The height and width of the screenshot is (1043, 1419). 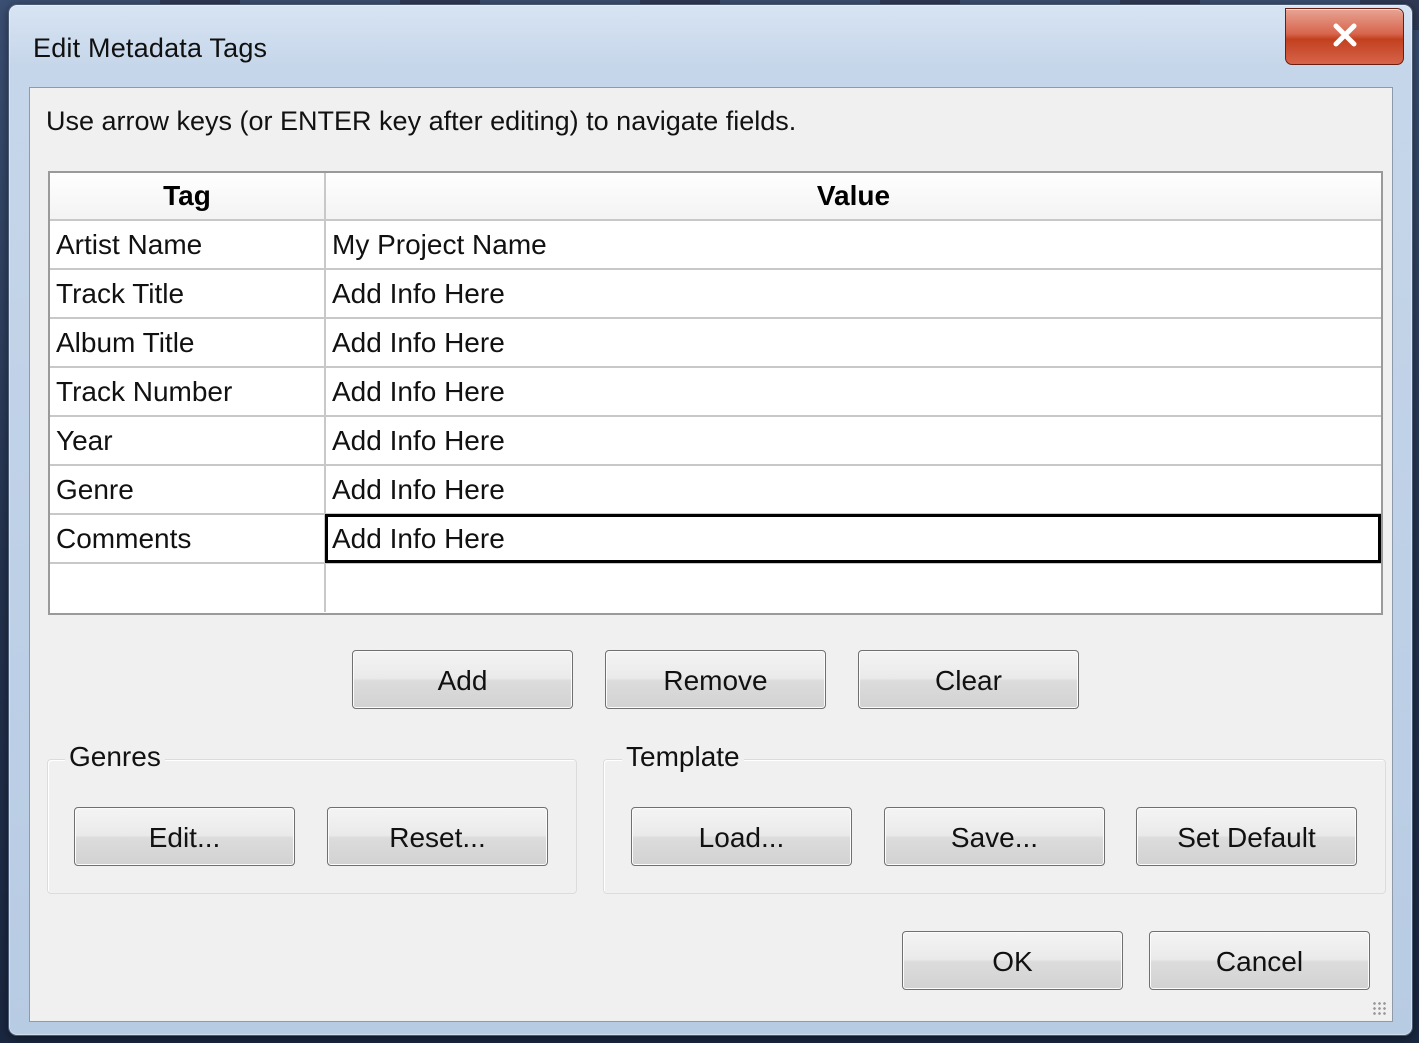 I want to click on resize-grip-icon, so click(x=1379, y=1008).